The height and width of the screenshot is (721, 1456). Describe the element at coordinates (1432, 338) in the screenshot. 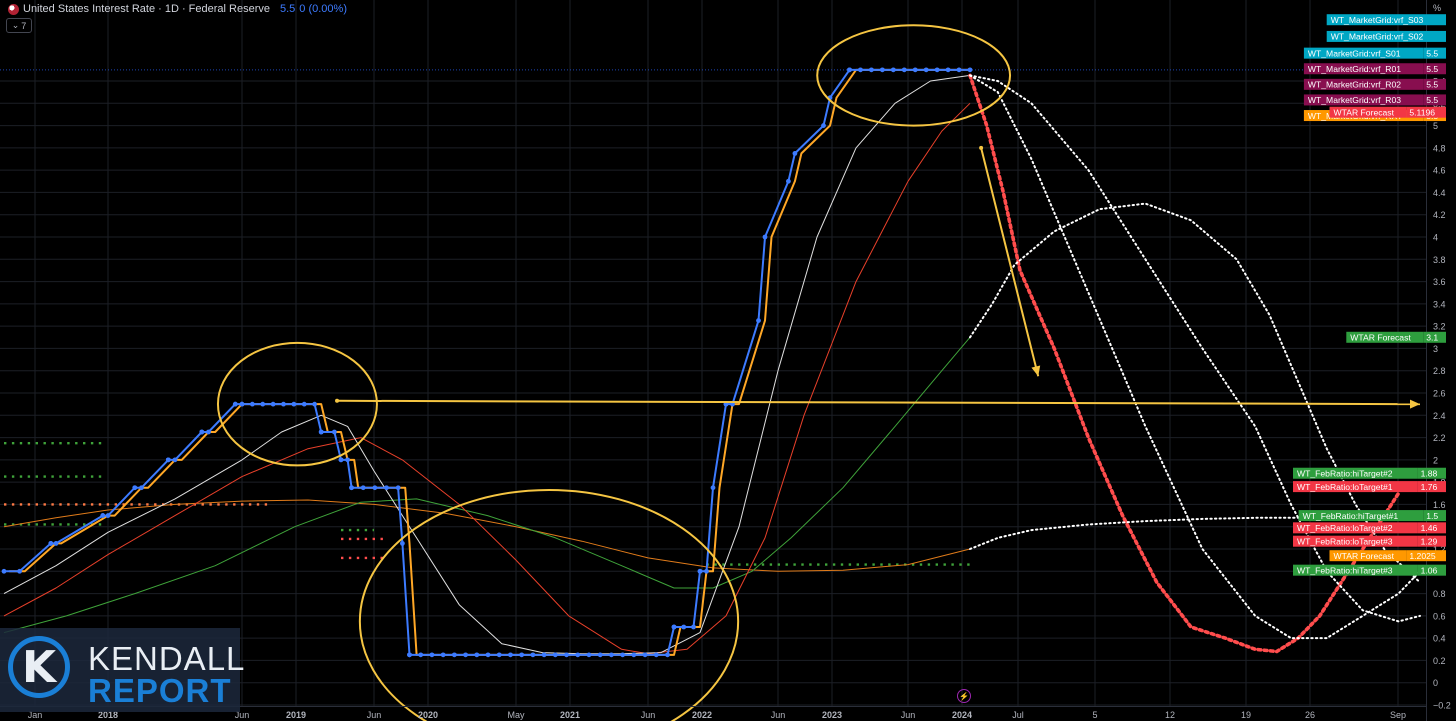

I see `right-label-value: 3.1` at that location.